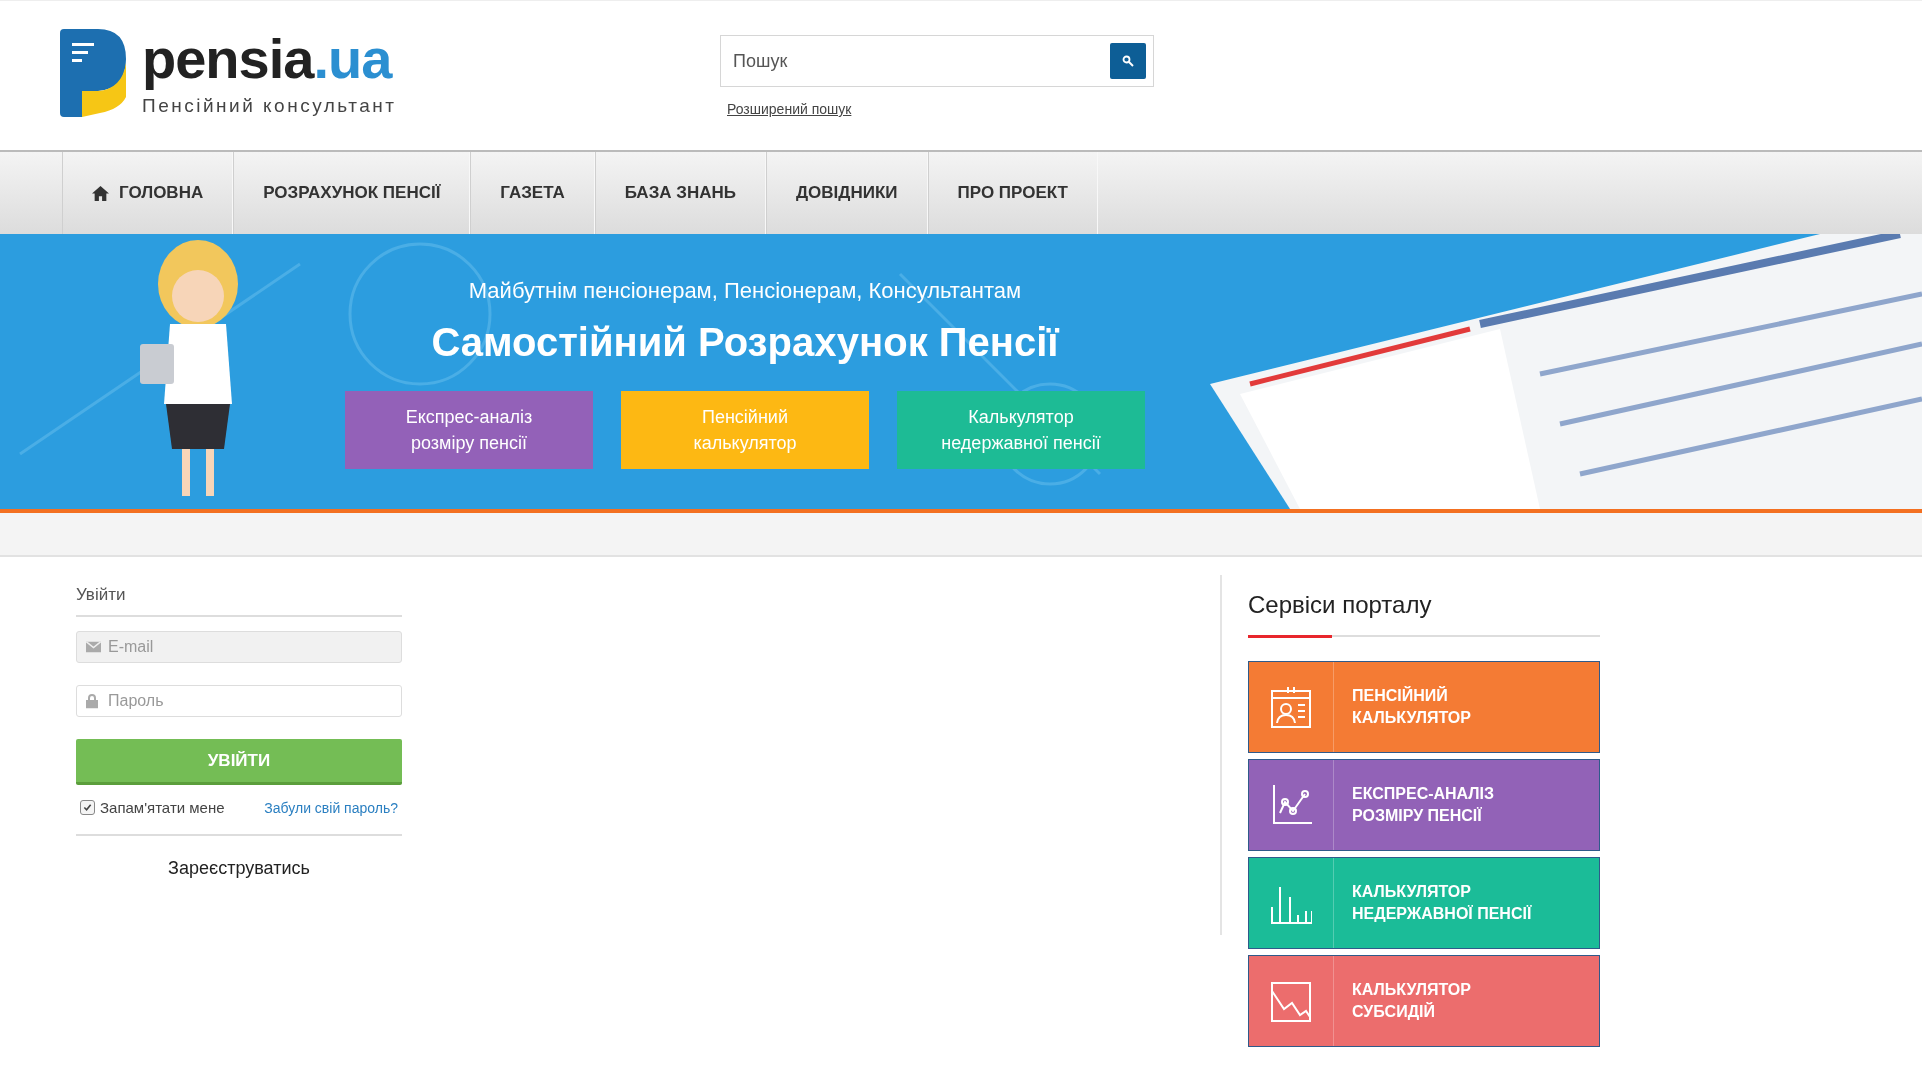  I want to click on remember-label: Запам'ятати мене, so click(162, 807).